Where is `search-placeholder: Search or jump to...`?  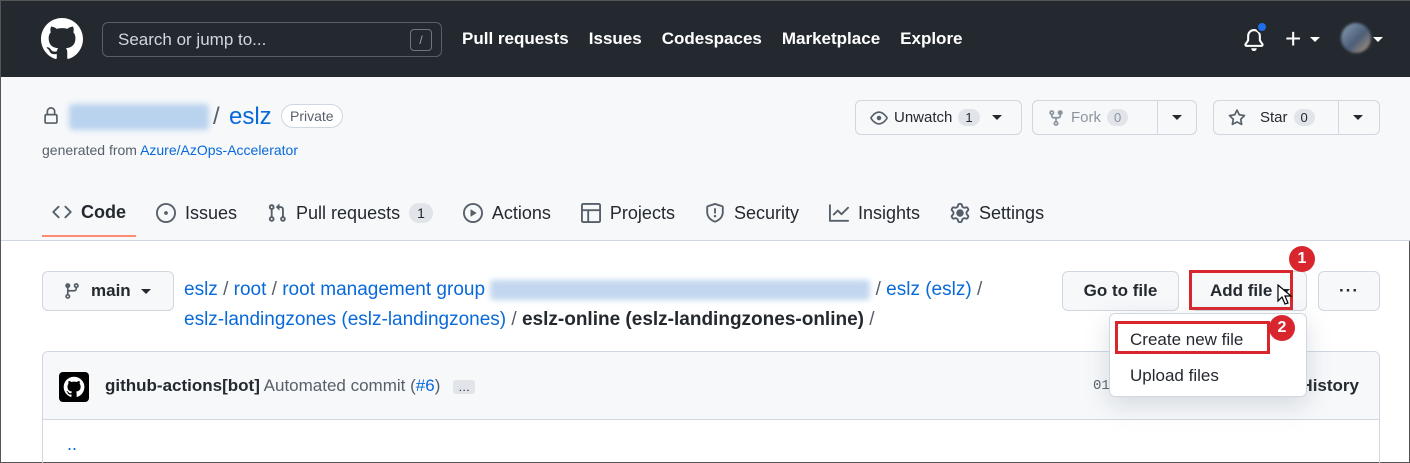
search-placeholder: Search or jump to... is located at coordinates (192, 39).